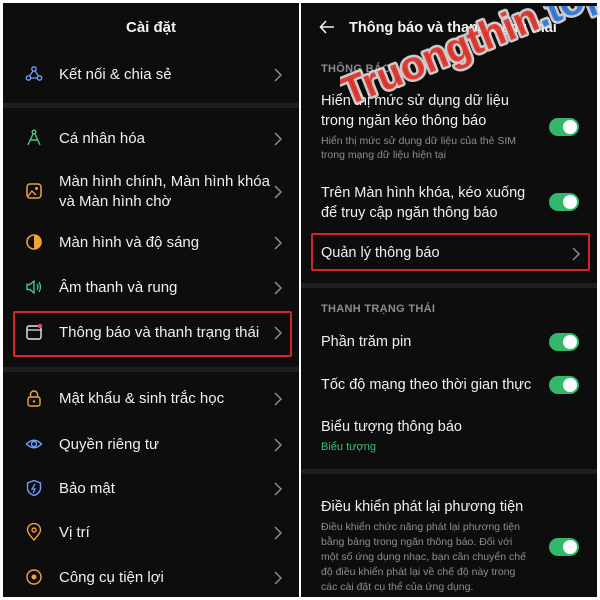  What do you see at coordinates (415, 101) in the screenshot?
I see `setting-title: Hiển thị mức sử dụng dữ liệu` at bounding box center [415, 101].